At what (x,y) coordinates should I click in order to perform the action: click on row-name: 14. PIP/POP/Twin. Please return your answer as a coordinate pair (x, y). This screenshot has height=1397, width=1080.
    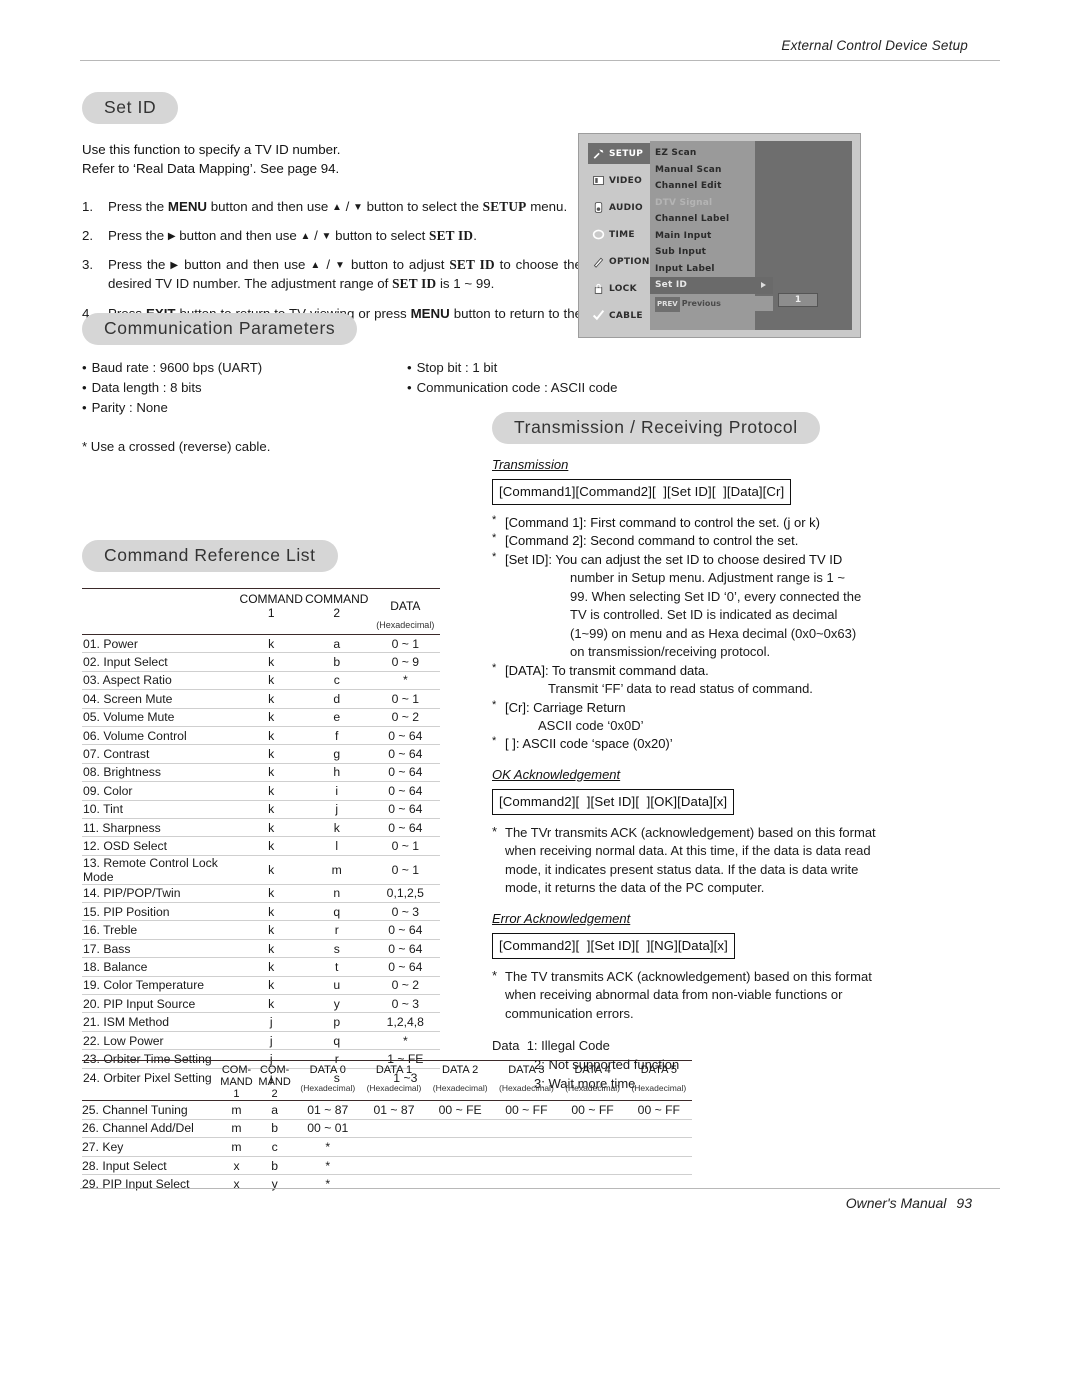
    Looking at the image, I should click on (161, 894).